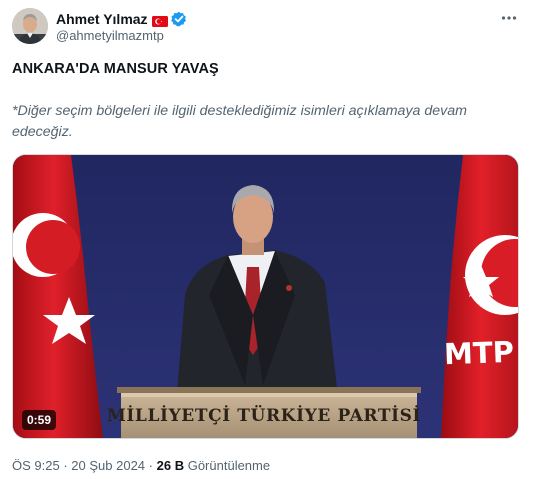 This screenshot has width=537, height=479. I want to click on more-options-icon, so click(509, 18).